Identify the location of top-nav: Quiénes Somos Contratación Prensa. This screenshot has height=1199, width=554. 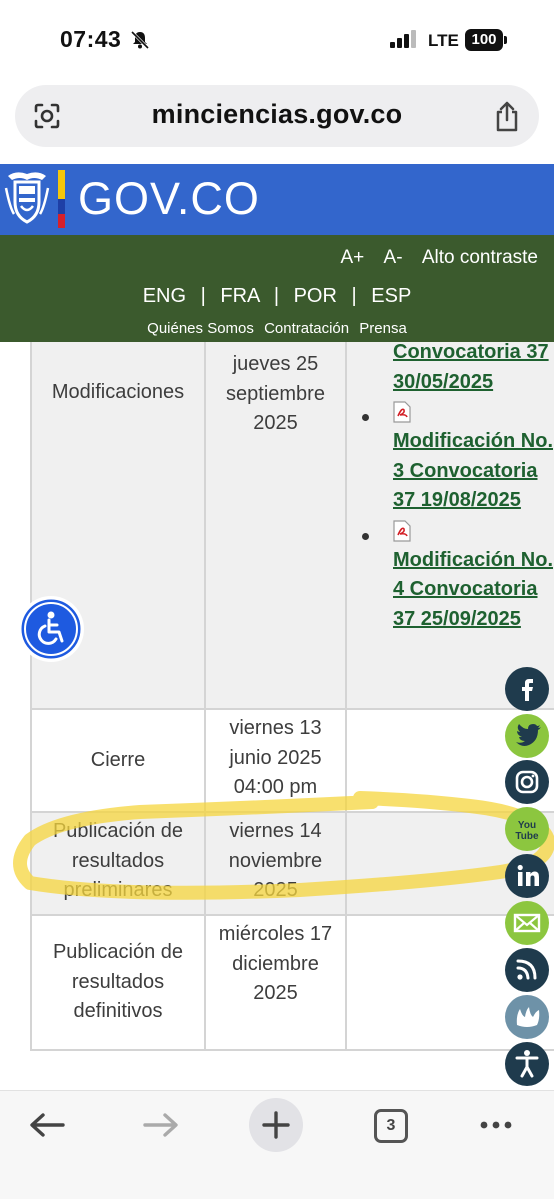
(277, 328).